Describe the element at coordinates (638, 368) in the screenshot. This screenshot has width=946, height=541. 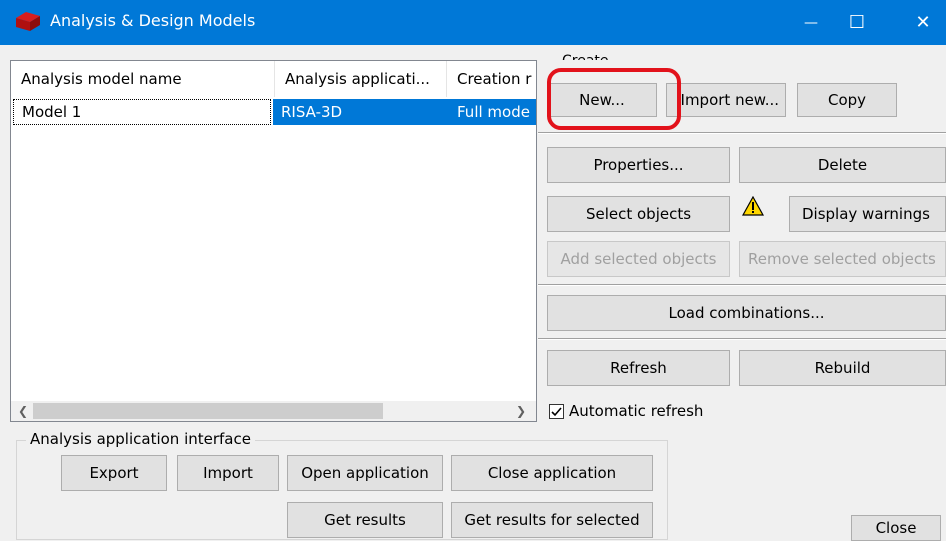
I see `refresh-button: Refresh` at that location.